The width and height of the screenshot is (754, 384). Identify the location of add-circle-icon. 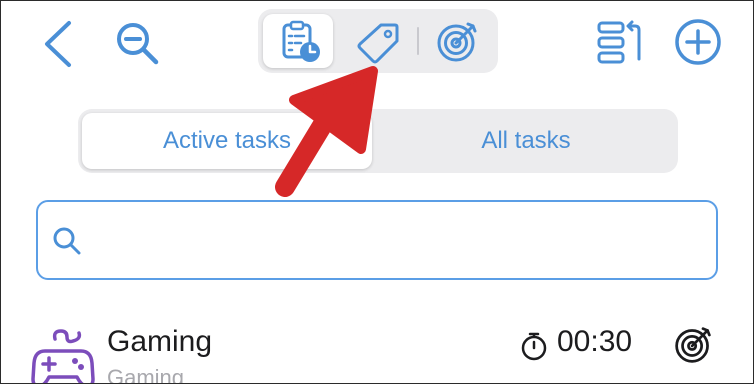
(698, 42).